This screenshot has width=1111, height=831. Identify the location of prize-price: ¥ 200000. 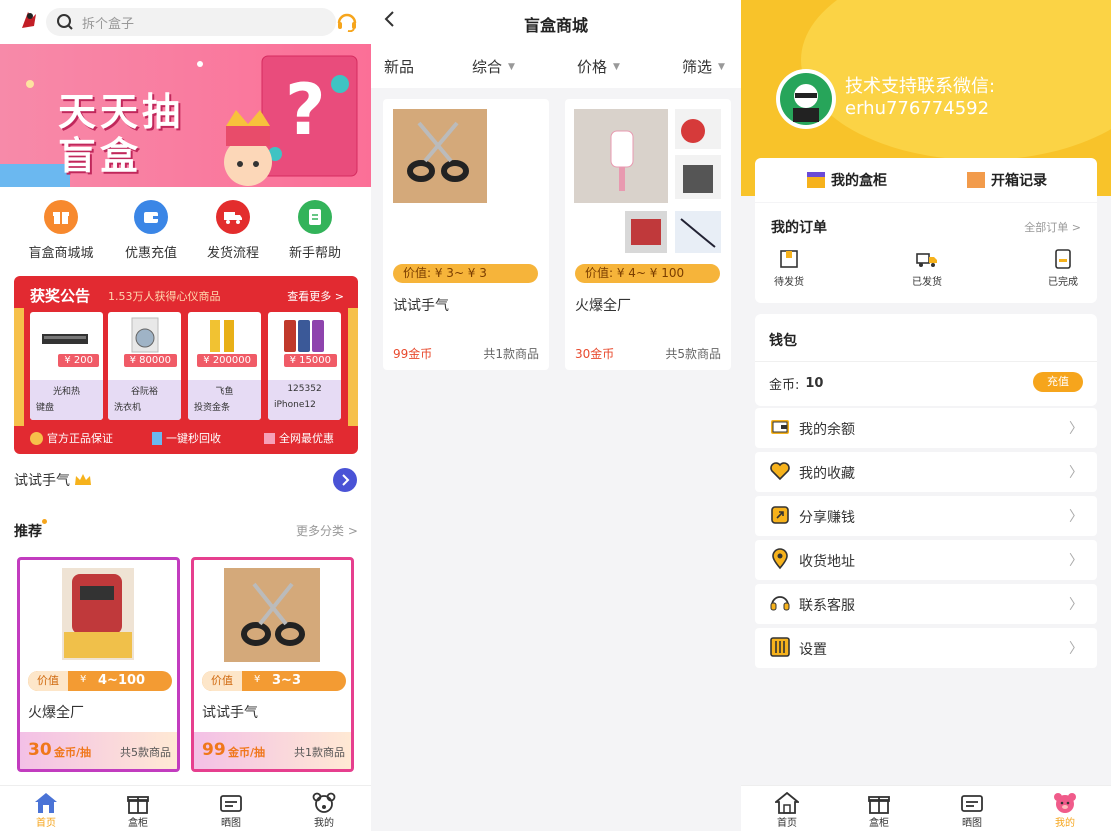
(227, 360).